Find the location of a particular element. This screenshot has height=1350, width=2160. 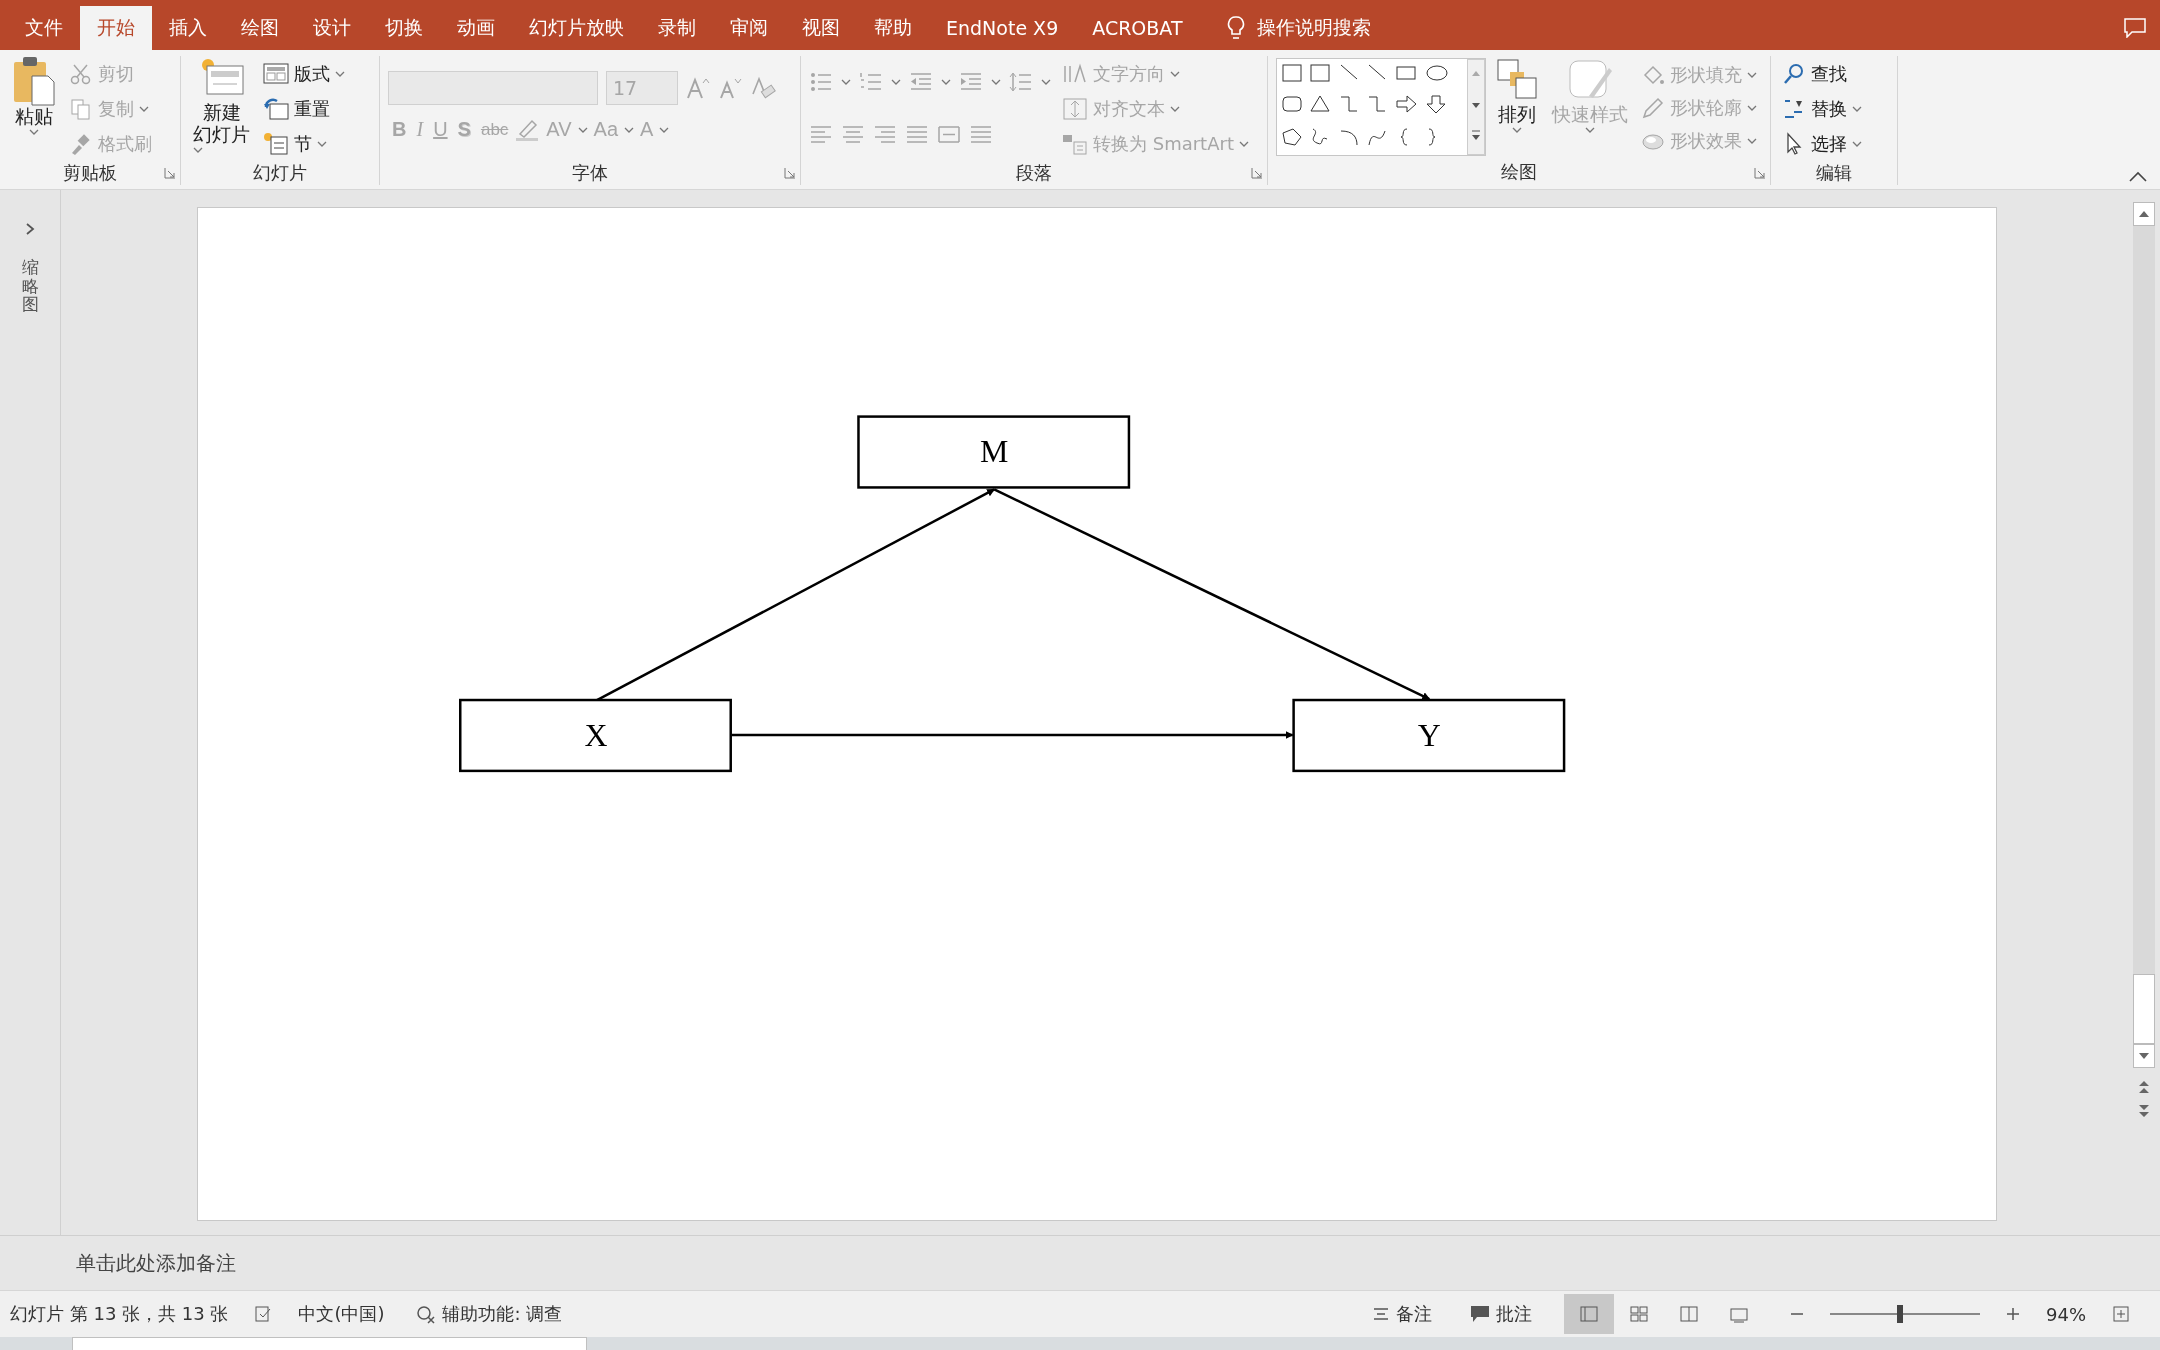

clear-format-icon is located at coordinates (763, 87).